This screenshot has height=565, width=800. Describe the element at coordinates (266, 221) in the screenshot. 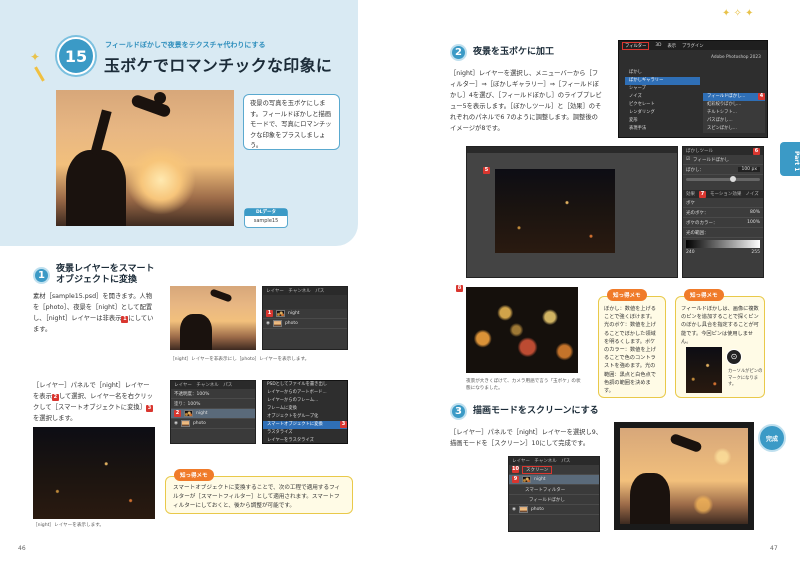

I see `download-file: sample15` at that location.